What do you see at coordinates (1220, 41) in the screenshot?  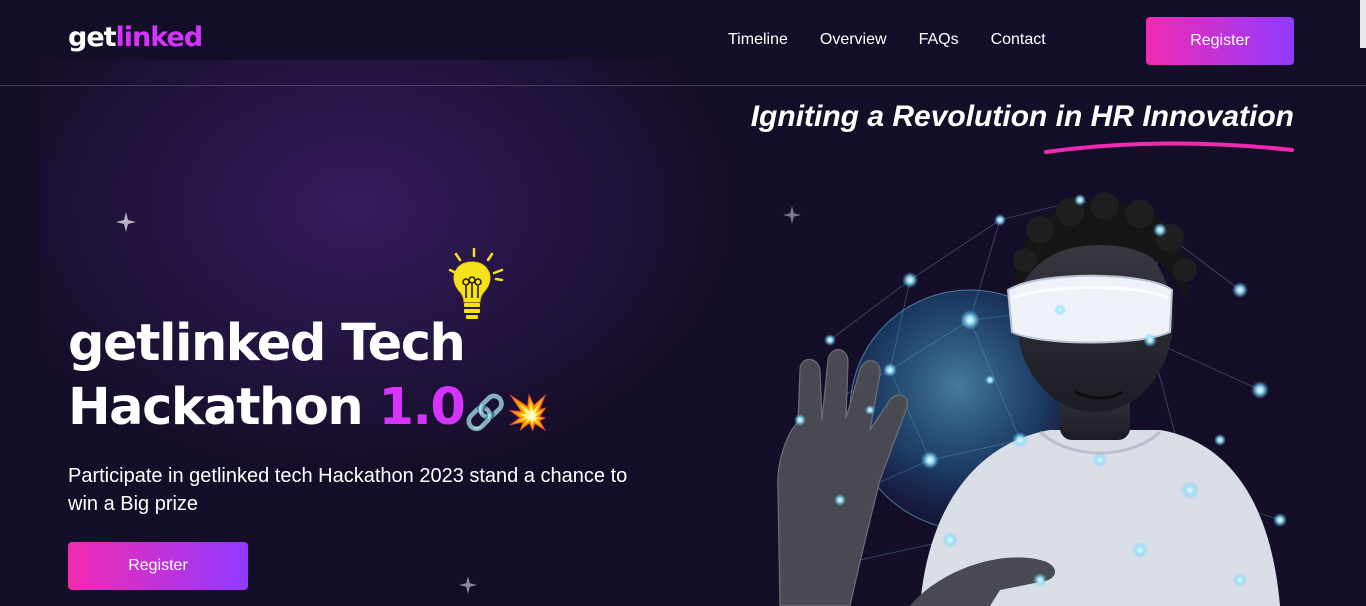 I see `header-register-button: Register` at bounding box center [1220, 41].